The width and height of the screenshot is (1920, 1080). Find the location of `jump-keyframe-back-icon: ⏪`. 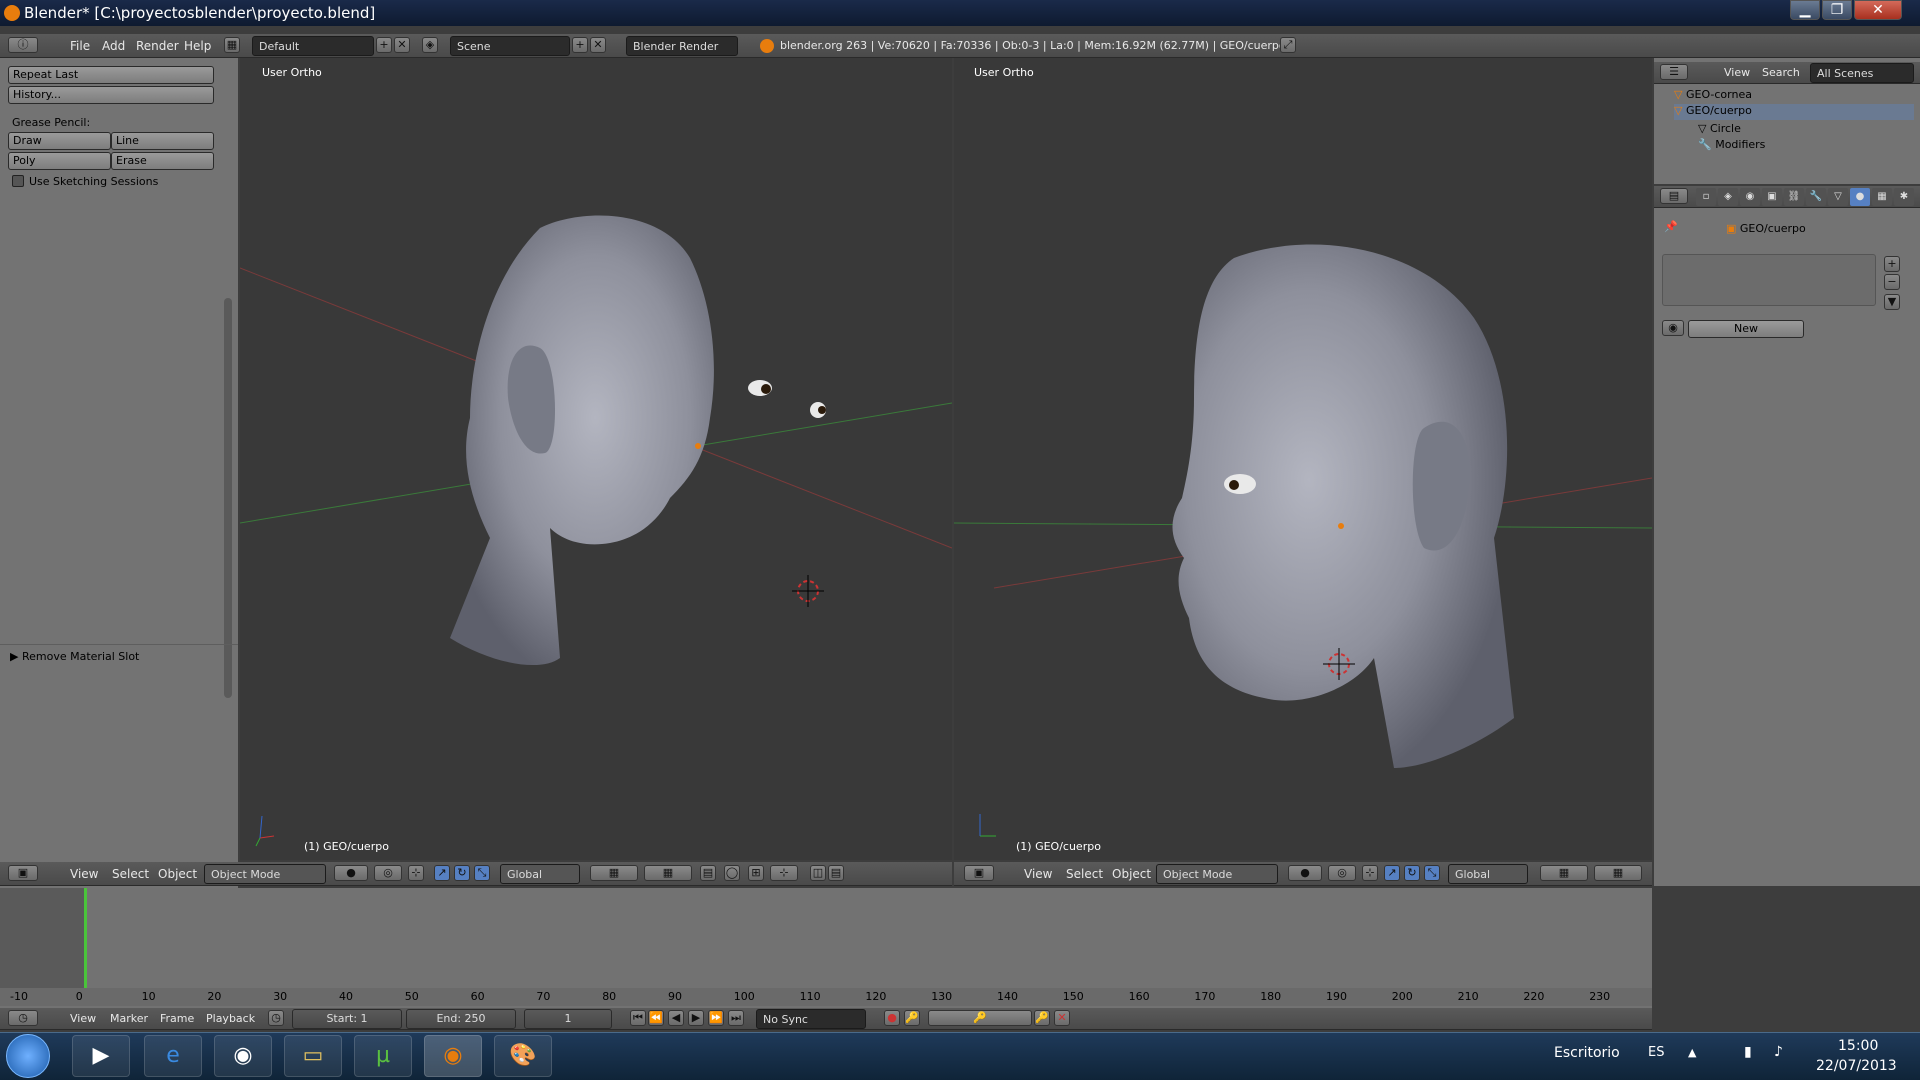

jump-keyframe-back-icon: ⏪ is located at coordinates (656, 1018).